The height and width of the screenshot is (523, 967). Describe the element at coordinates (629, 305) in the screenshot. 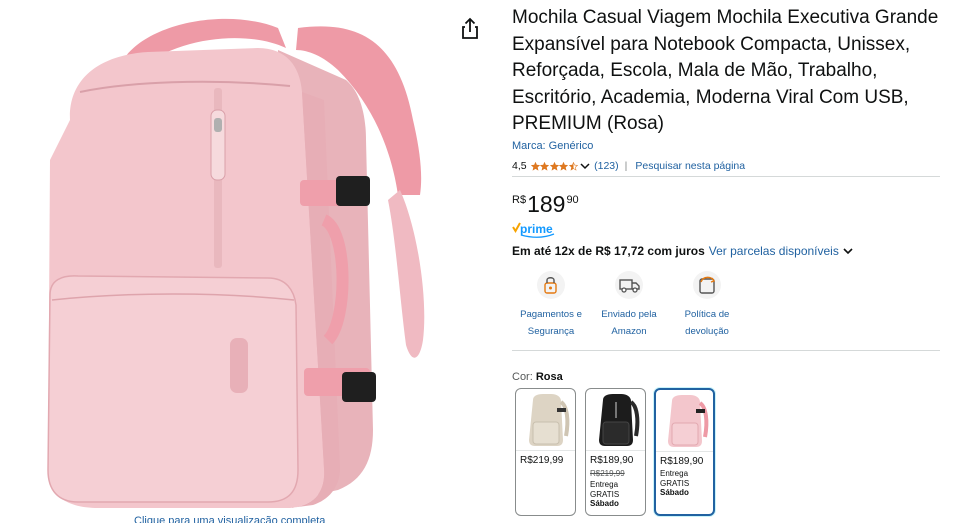

I see `badge-shipped-by-amazon: Enviado pela Amazon` at that location.